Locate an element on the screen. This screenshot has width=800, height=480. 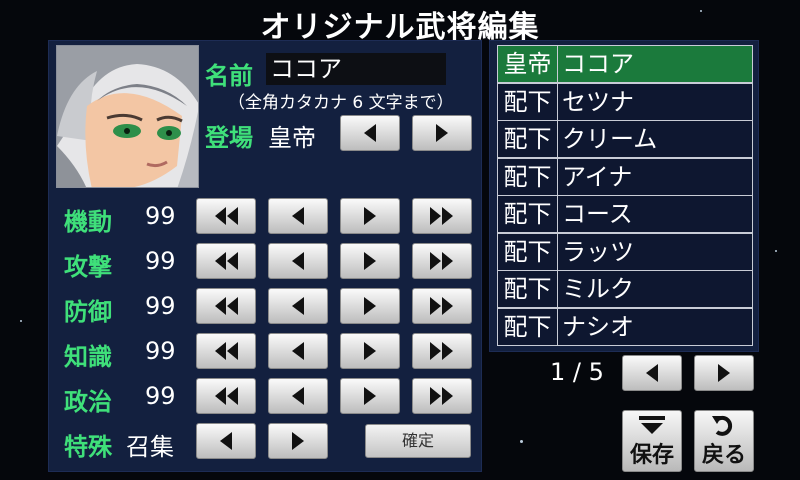
roster-row: 皇帝 ココア is located at coordinates (625, 64).